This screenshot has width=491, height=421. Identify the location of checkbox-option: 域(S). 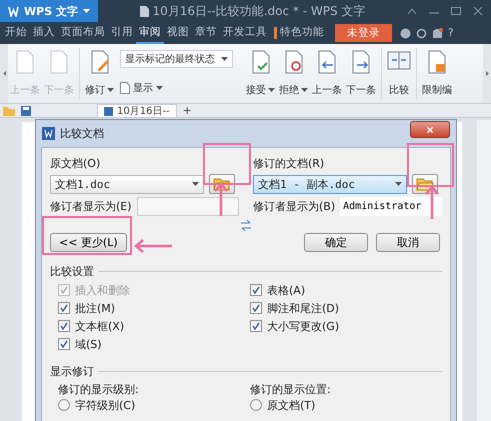
(154, 344).